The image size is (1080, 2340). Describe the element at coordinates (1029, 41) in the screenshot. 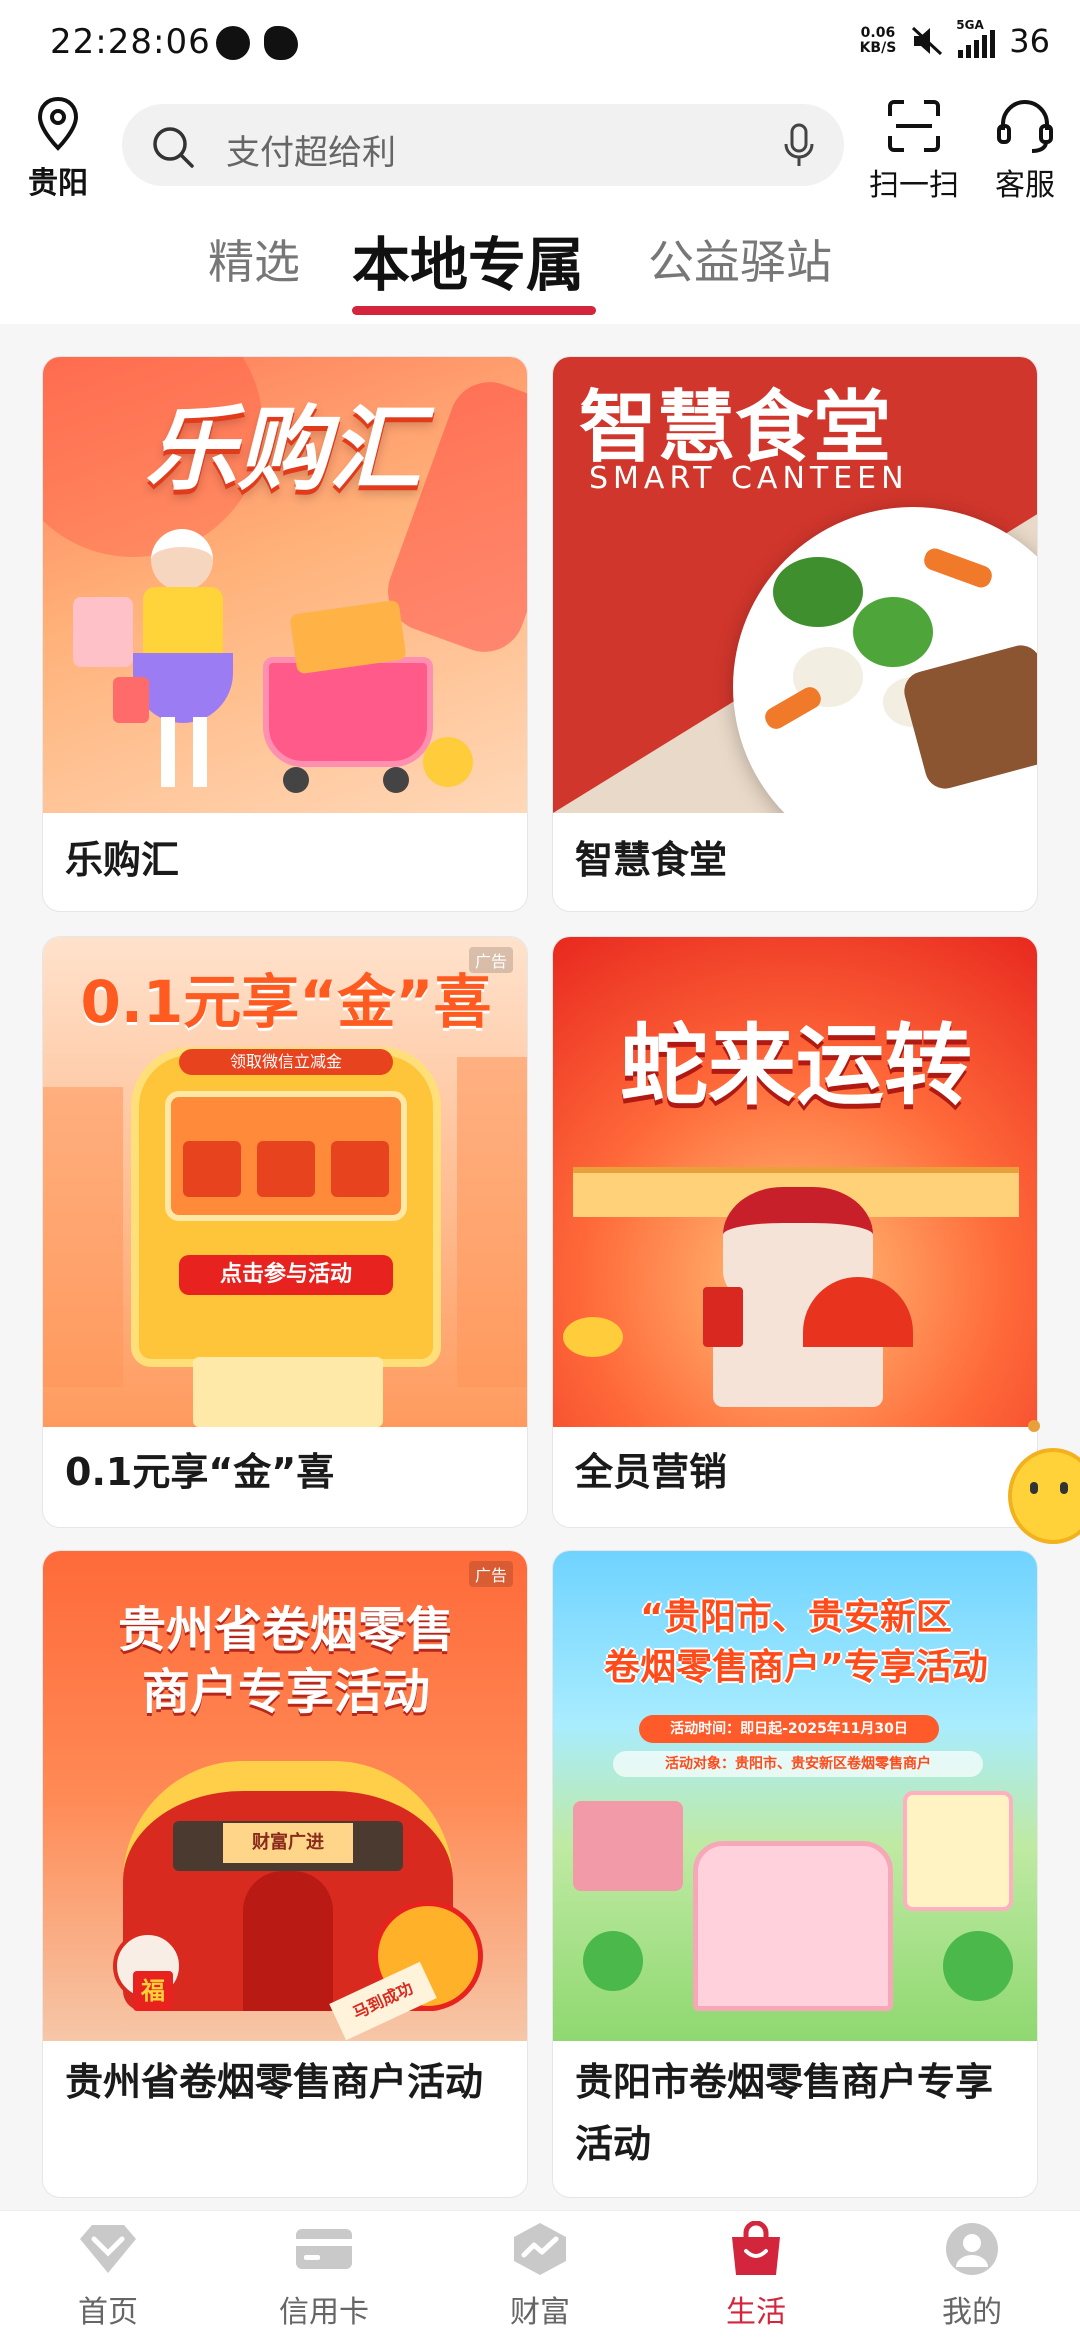

I see `battery-level: 36` at that location.